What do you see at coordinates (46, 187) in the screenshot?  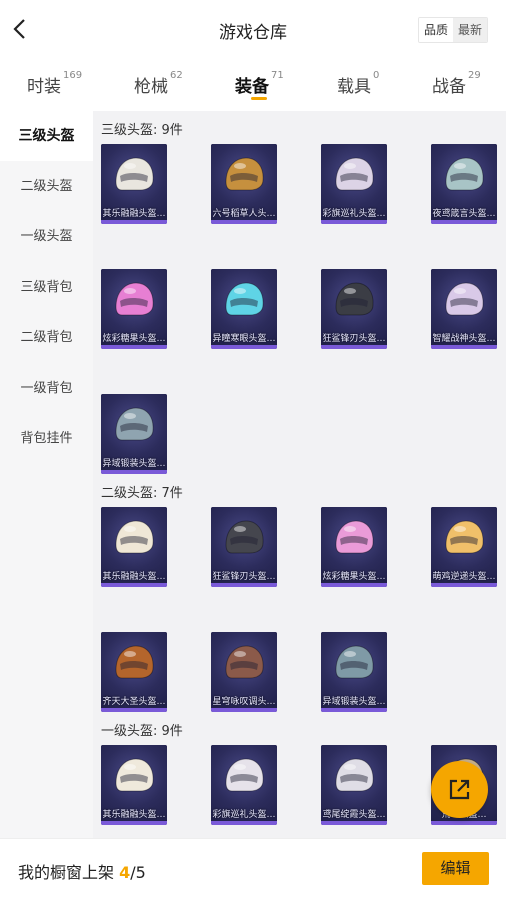 I see `sidebar-item-level2-helmet: 二级头盔` at bounding box center [46, 187].